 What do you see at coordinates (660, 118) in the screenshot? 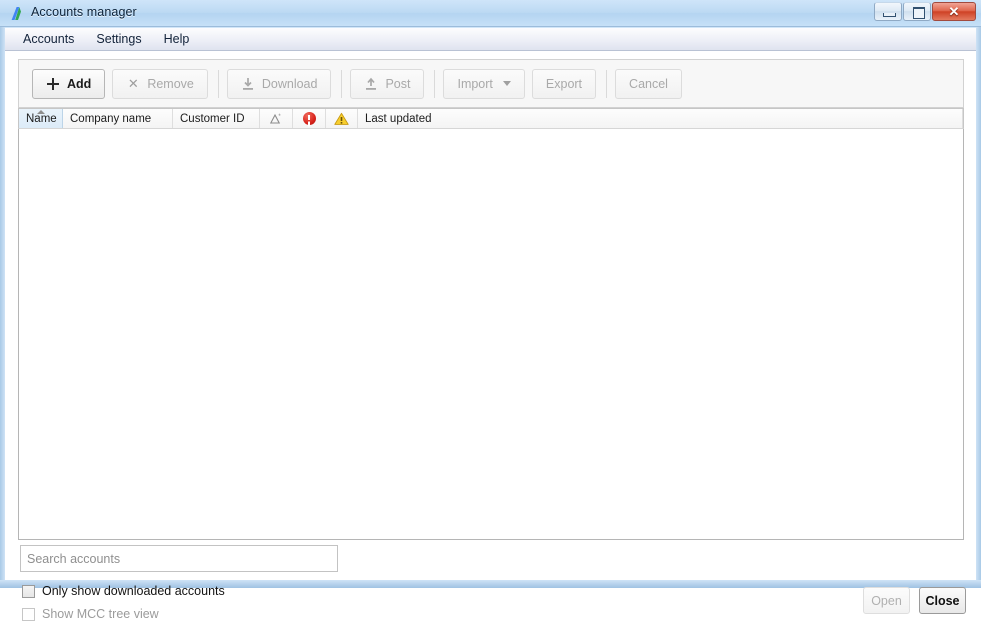
I see `column-header-last-updated: Last updated` at bounding box center [660, 118].